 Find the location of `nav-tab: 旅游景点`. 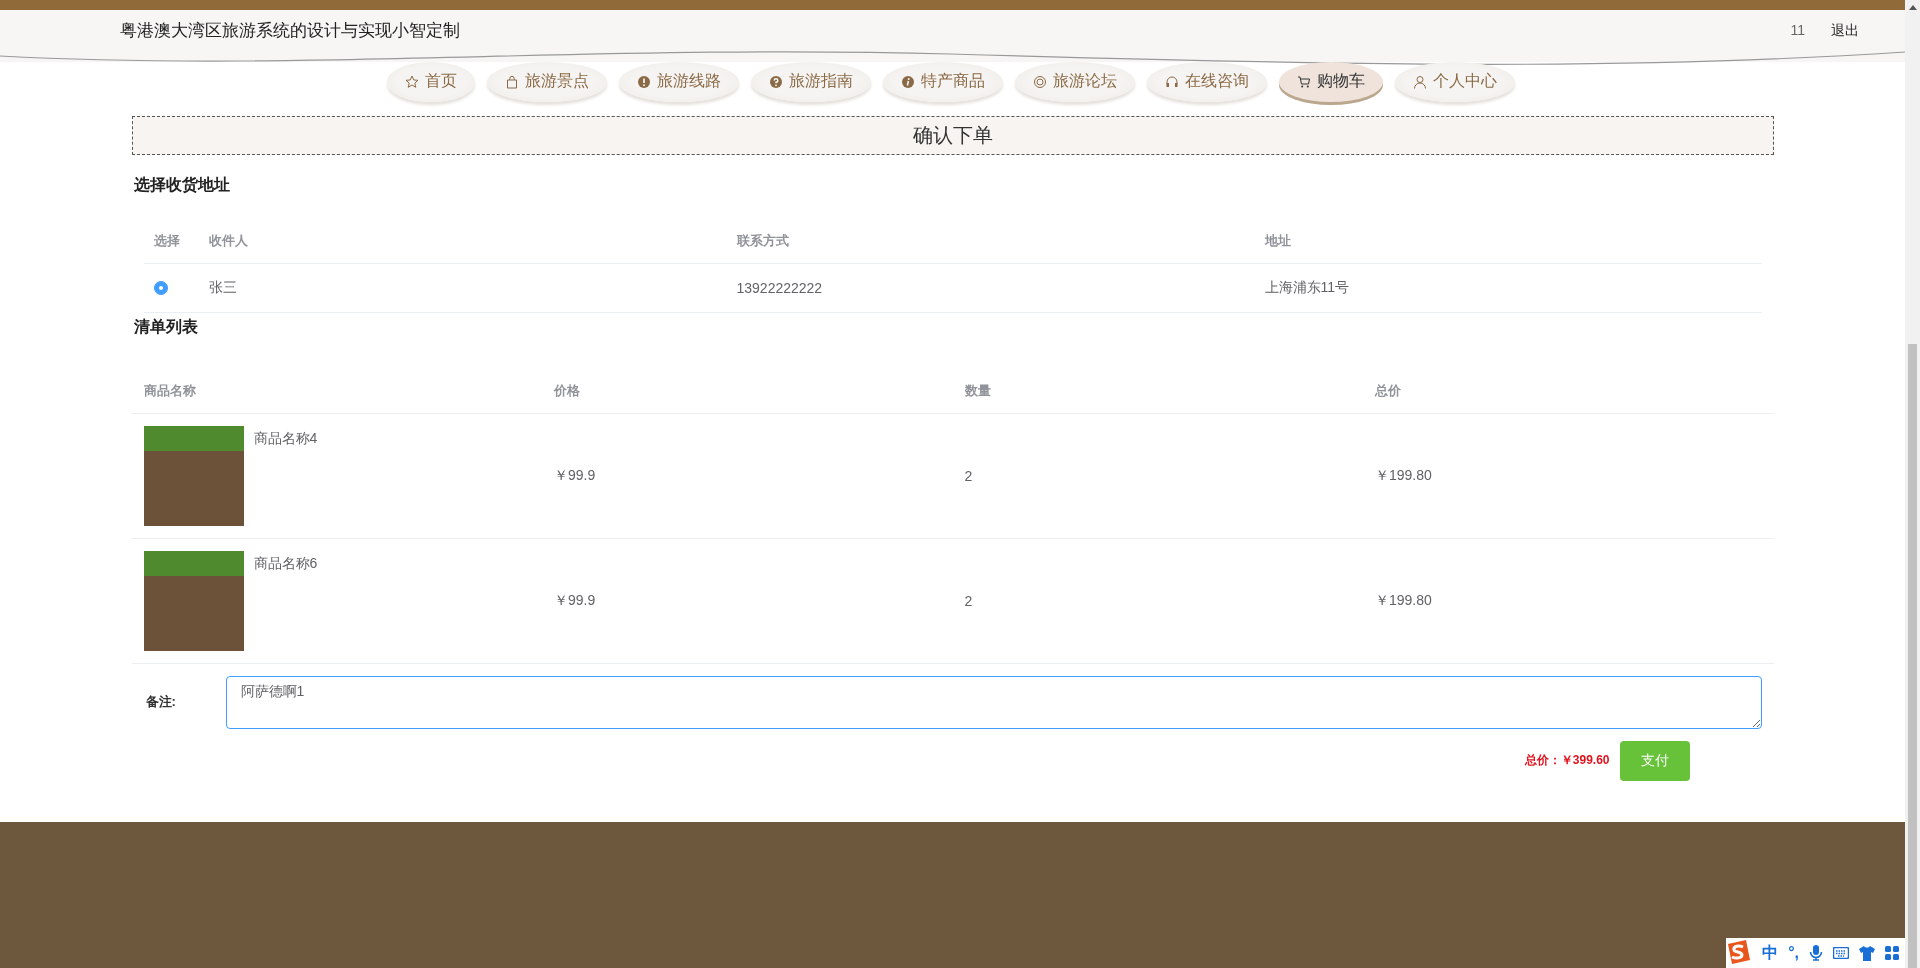

nav-tab: 旅游景点 is located at coordinates (546, 81).